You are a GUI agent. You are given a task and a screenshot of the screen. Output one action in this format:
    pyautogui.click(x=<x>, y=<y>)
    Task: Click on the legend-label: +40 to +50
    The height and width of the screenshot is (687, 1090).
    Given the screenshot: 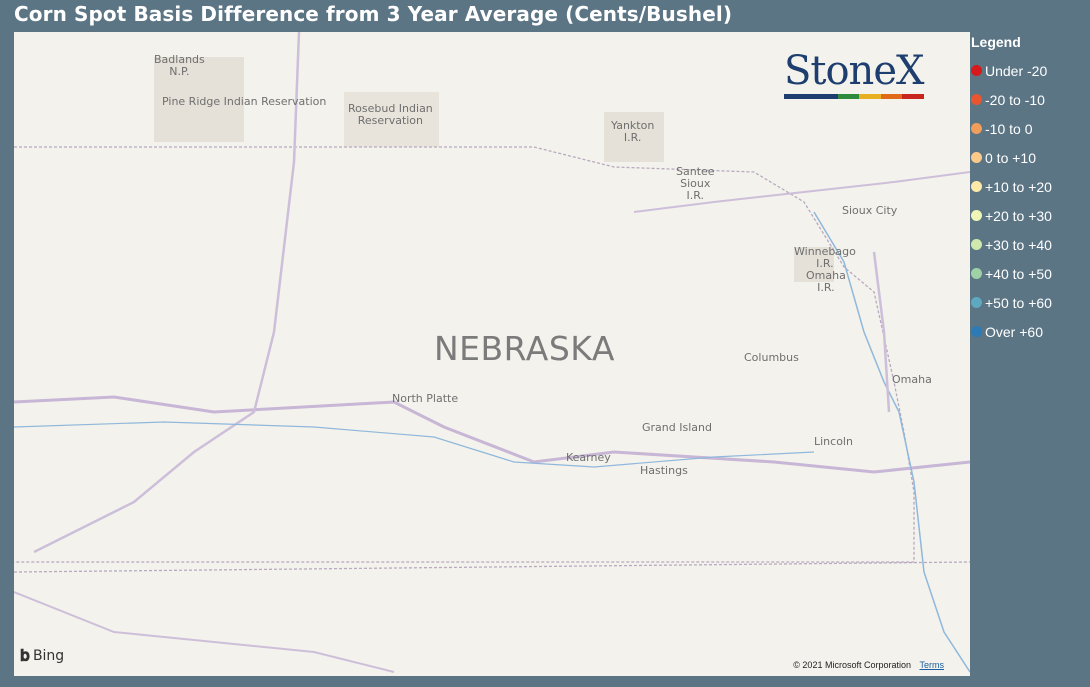 What is the action you would take?
    pyautogui.click(x=1018, y=273)
    